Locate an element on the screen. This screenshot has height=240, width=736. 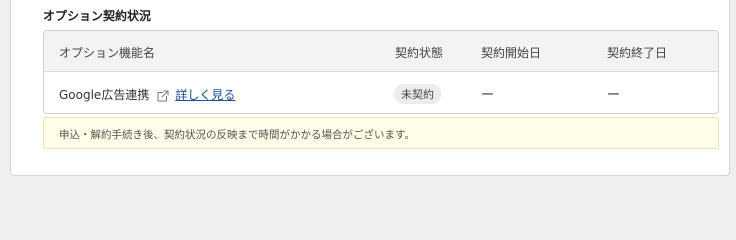
end-date-value: ー is located at coordinates (614, 95).